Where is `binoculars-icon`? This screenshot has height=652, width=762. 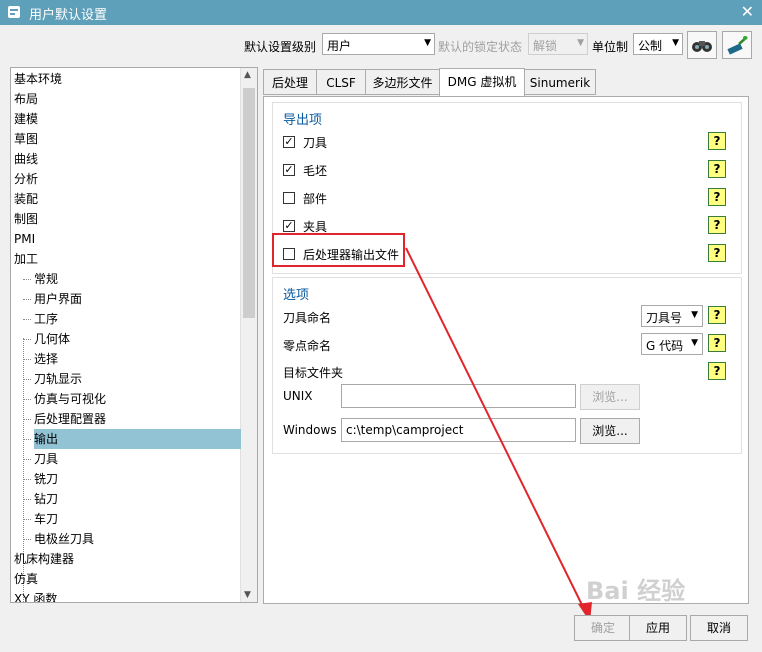
binoculars-icon is located at coordinates (702, 46).